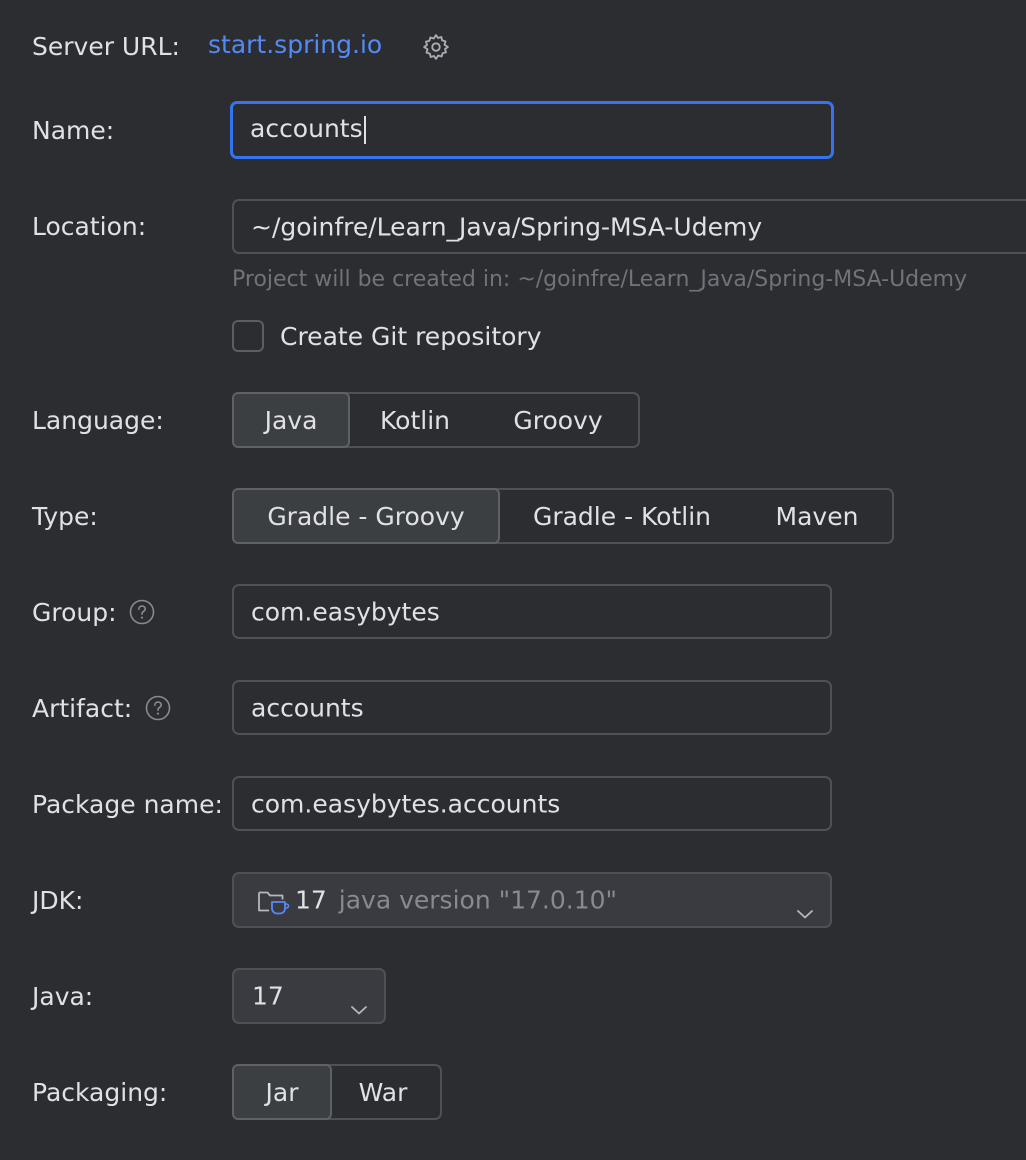 The image size is (1026, 1160). Describe the element at coordinates (436, 47) in the screenshot. I see `gear-icon` at that location.